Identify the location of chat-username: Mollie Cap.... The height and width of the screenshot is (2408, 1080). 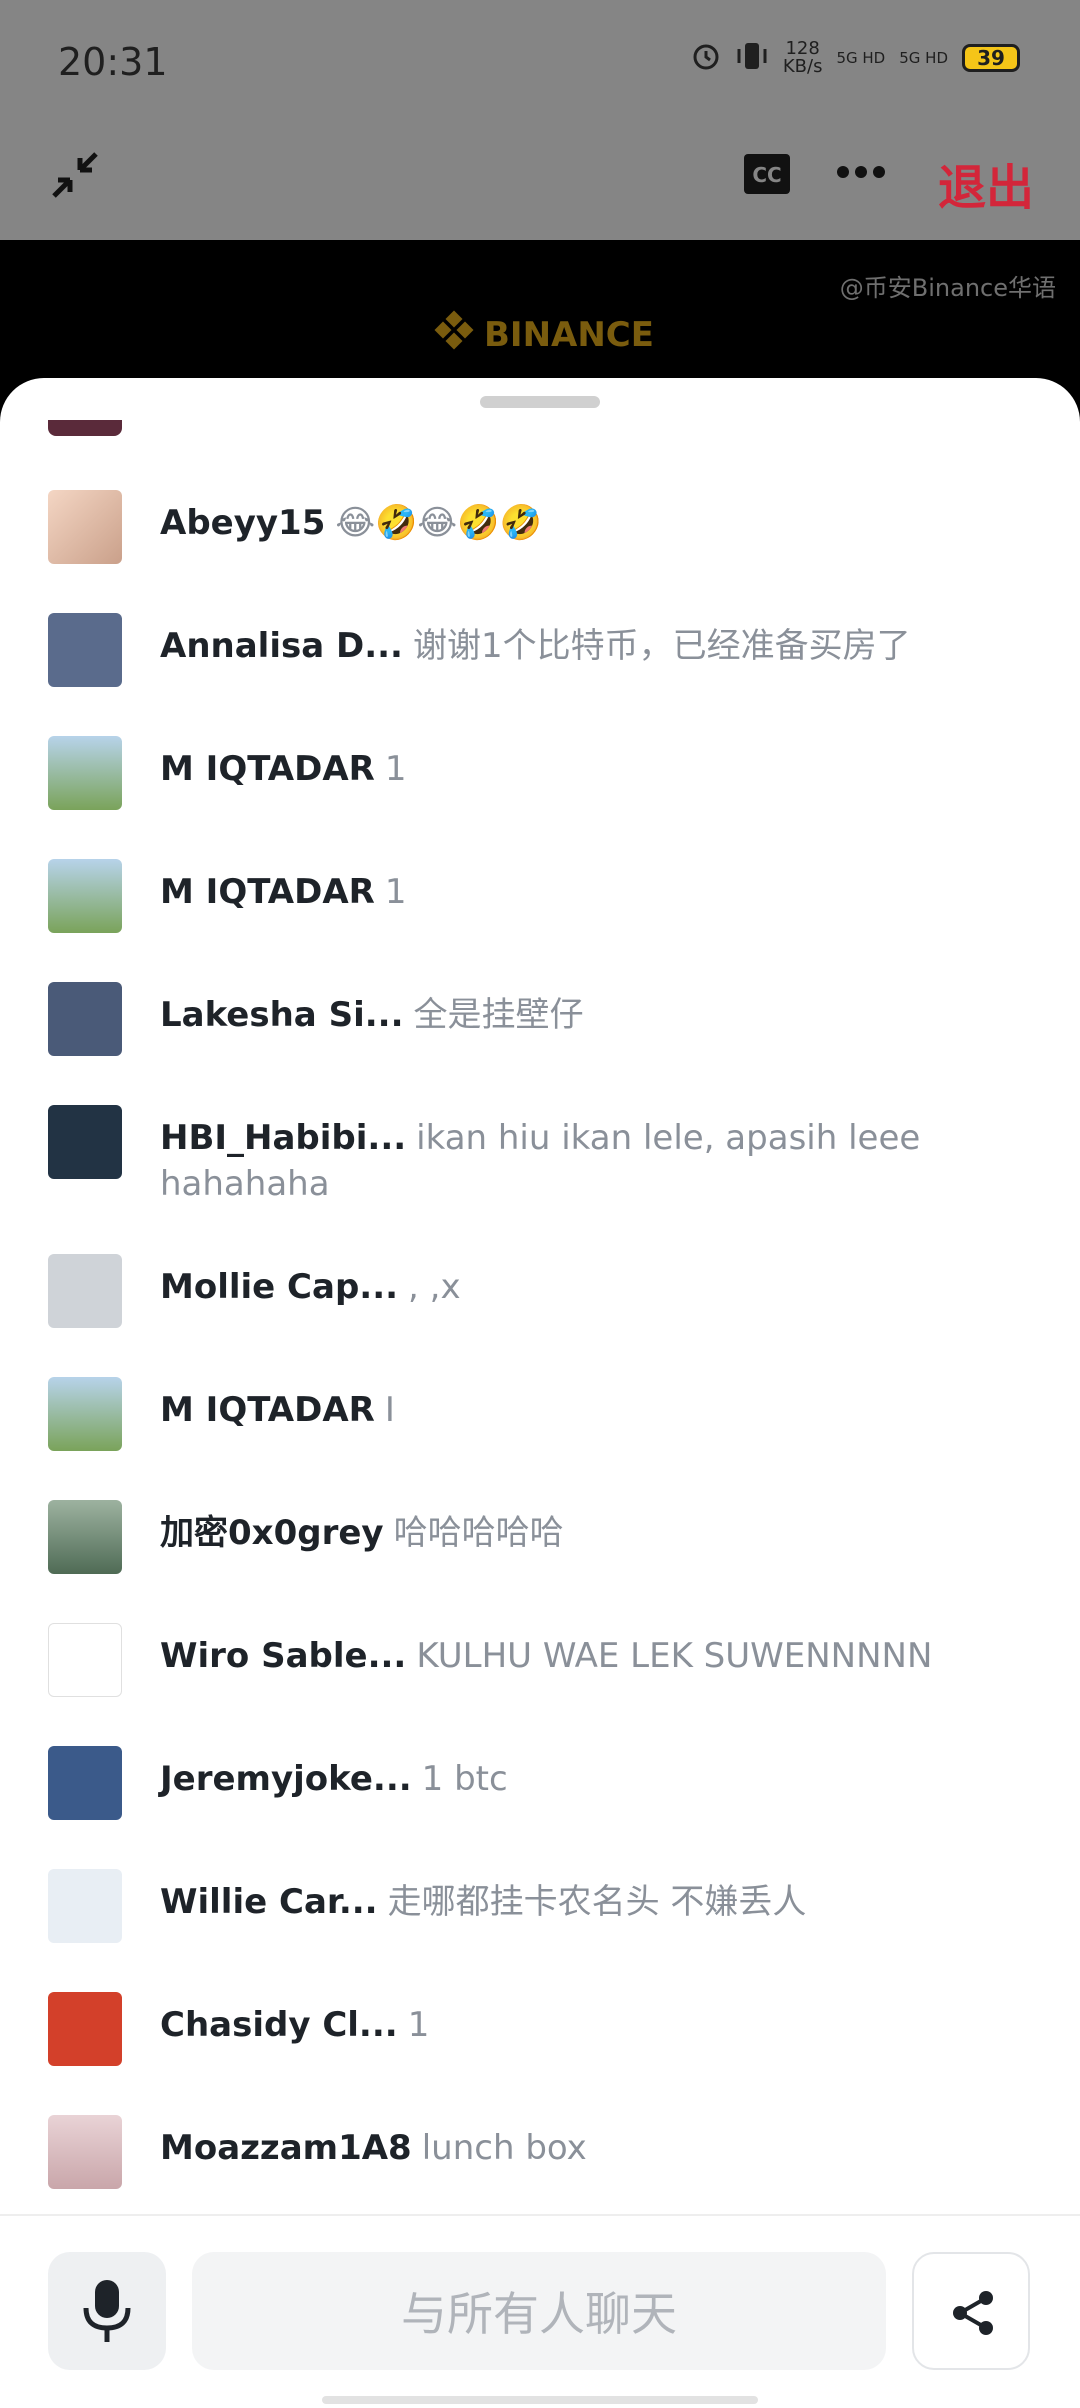
(279, 1287).